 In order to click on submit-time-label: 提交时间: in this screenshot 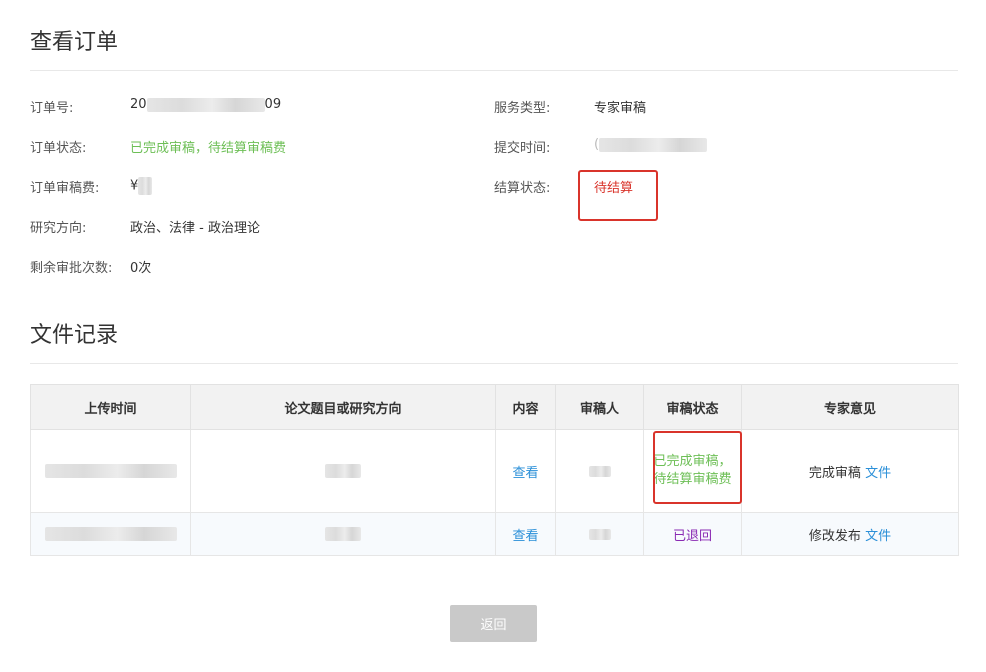, I will do `click(522, 148)`.